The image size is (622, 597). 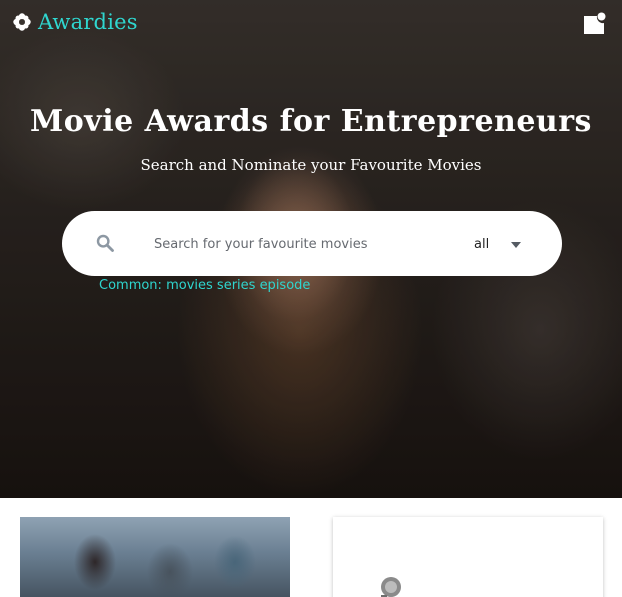 I want to click on flower-logo-icon, so click(x=22, y=22).